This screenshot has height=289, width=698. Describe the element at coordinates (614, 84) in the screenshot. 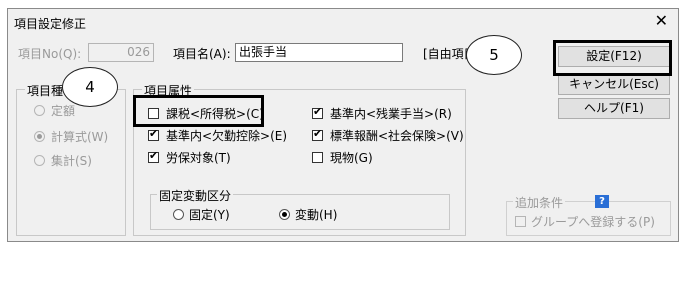

I see `cancel-button: キャンセル(Esc)` at that location.